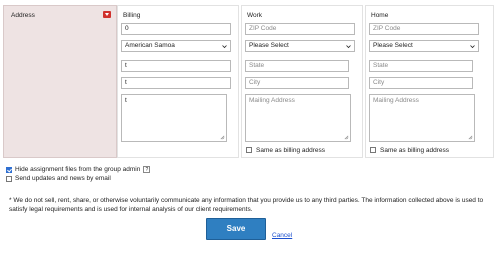 The height and width of the screenshot is (256, 500). Describe the element at coordinates (300, 29) in the screenshot. I see `work-zip-field: ZIP Code` at that location.